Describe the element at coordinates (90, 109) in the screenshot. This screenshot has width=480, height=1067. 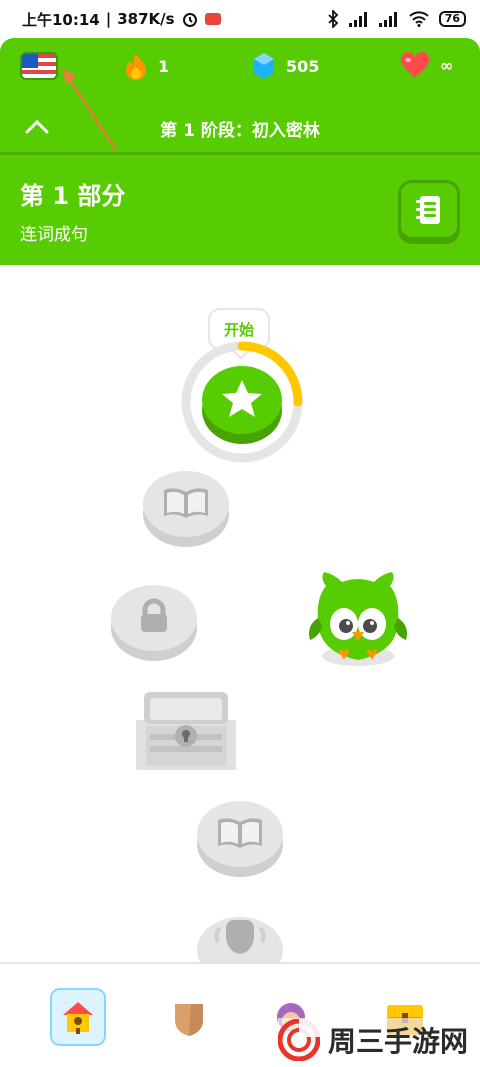
I see `annotation-arrow` at that location.